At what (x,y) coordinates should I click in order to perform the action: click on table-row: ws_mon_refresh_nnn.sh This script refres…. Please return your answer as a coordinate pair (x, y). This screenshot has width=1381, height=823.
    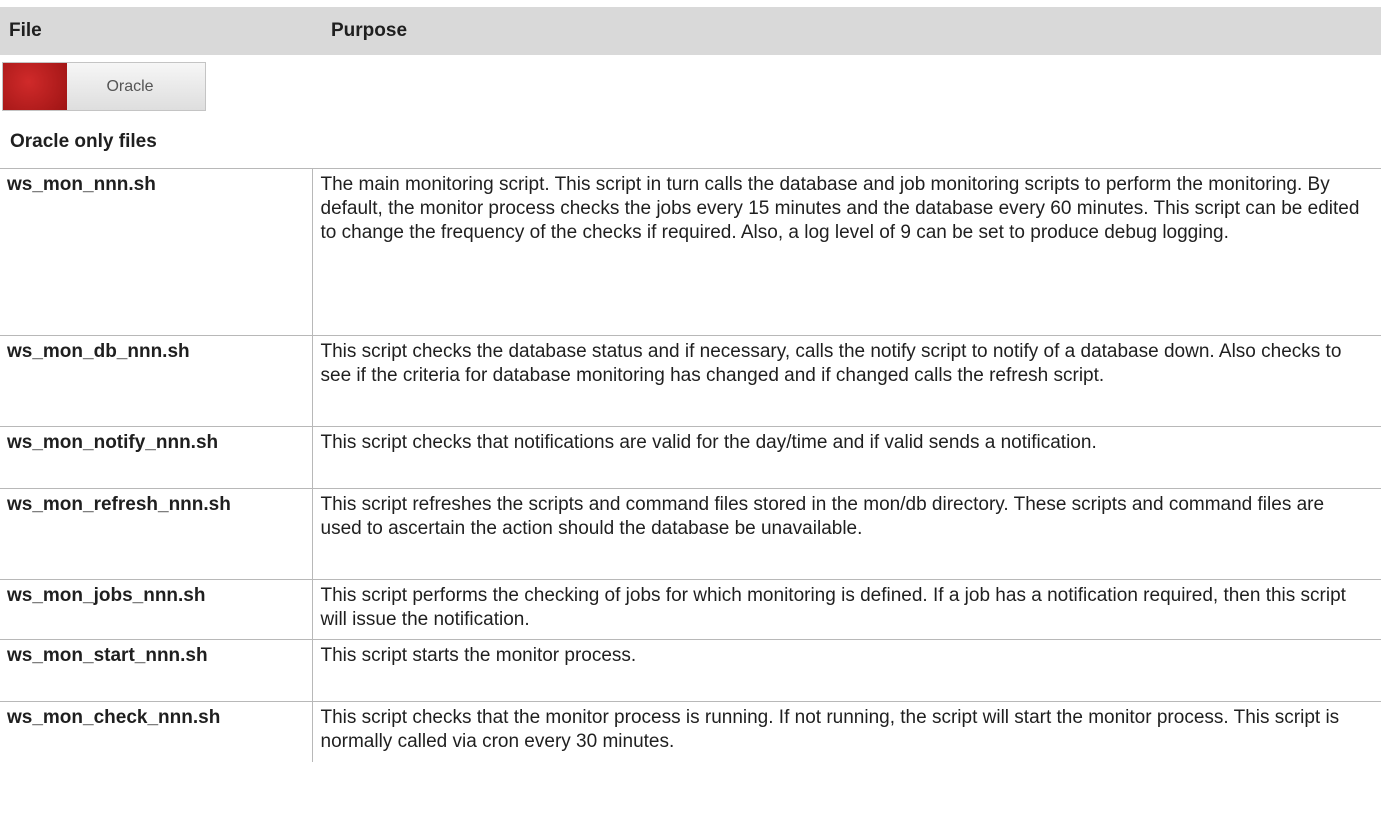
    Looking at the image, I should click on (690, 534).